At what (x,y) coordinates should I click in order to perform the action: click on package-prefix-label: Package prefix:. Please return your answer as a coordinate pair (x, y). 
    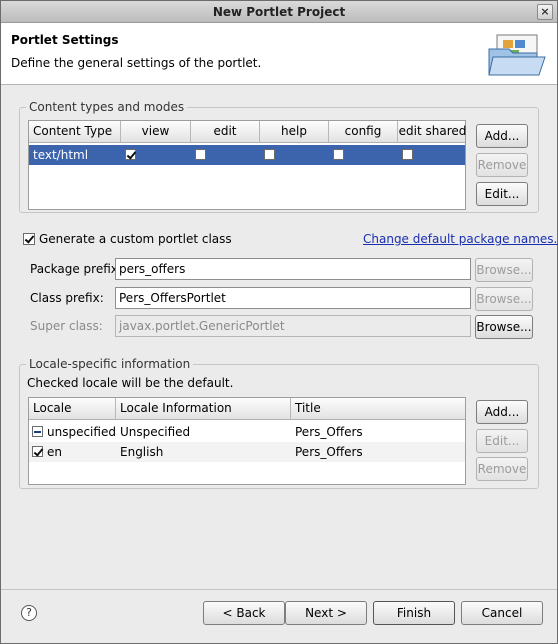
    Looking at the image, I should click on (76, 269).